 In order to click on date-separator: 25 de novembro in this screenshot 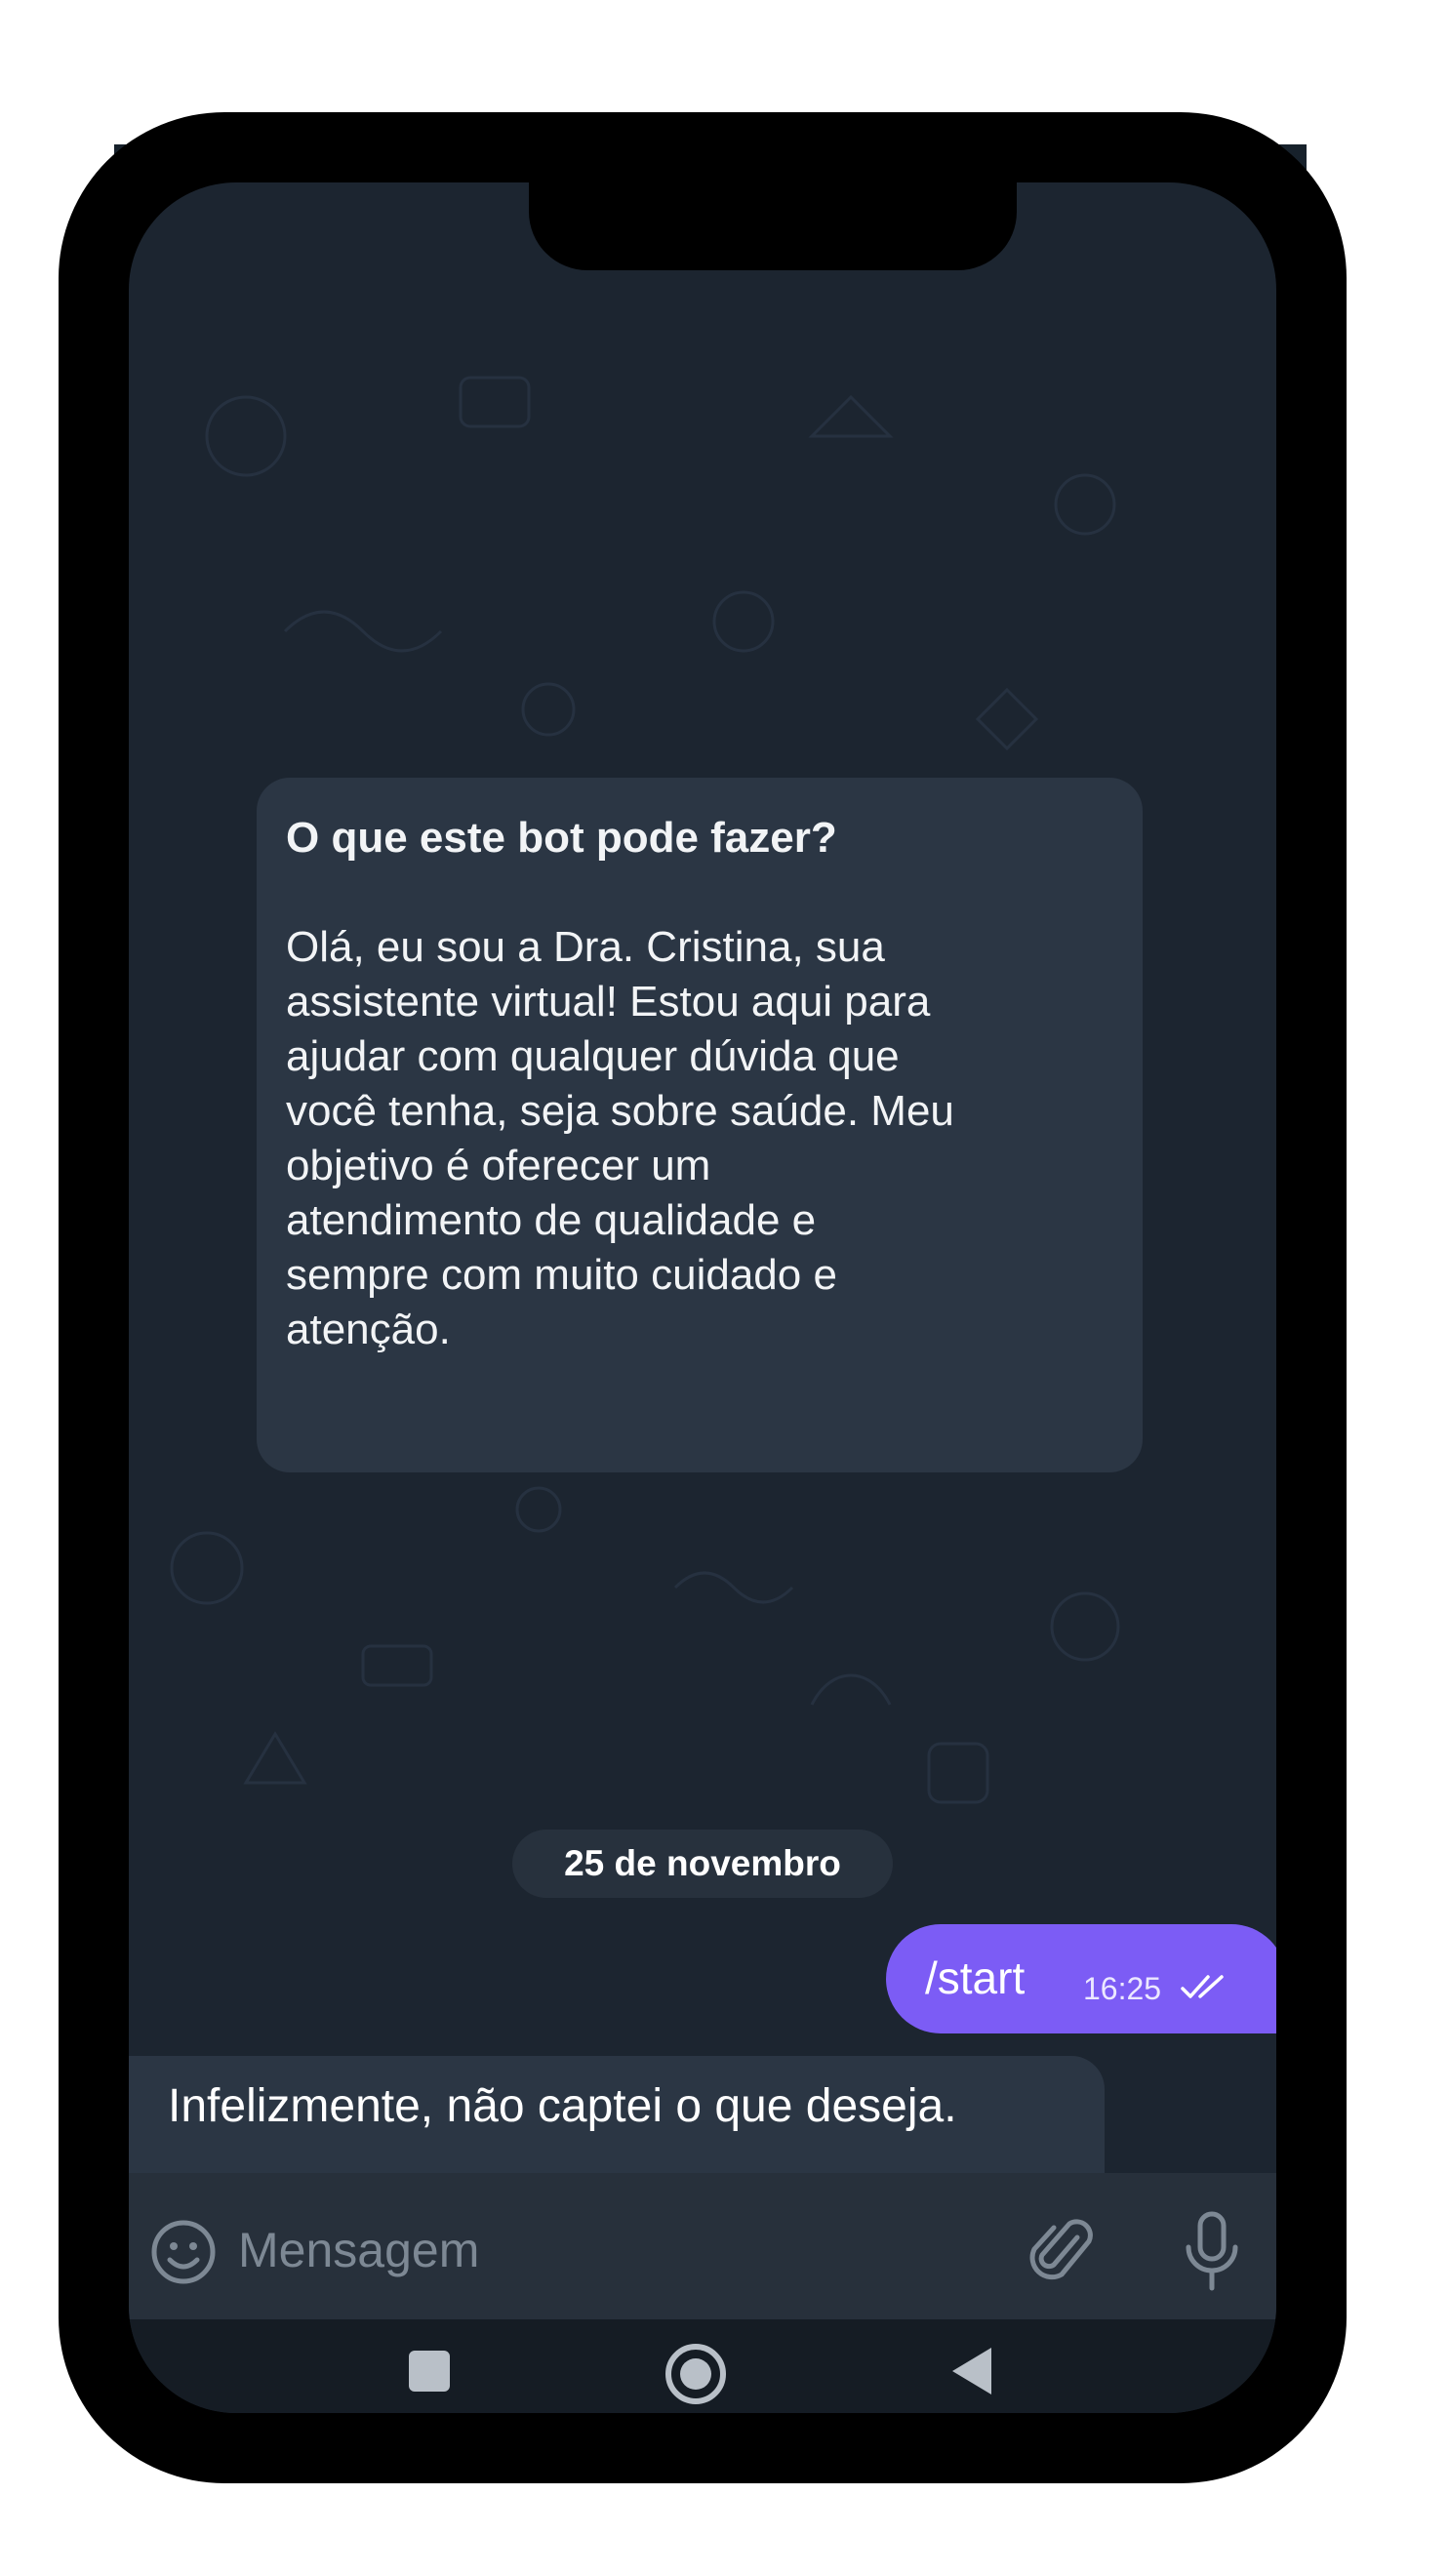, I will do `click(702, 1864)`.